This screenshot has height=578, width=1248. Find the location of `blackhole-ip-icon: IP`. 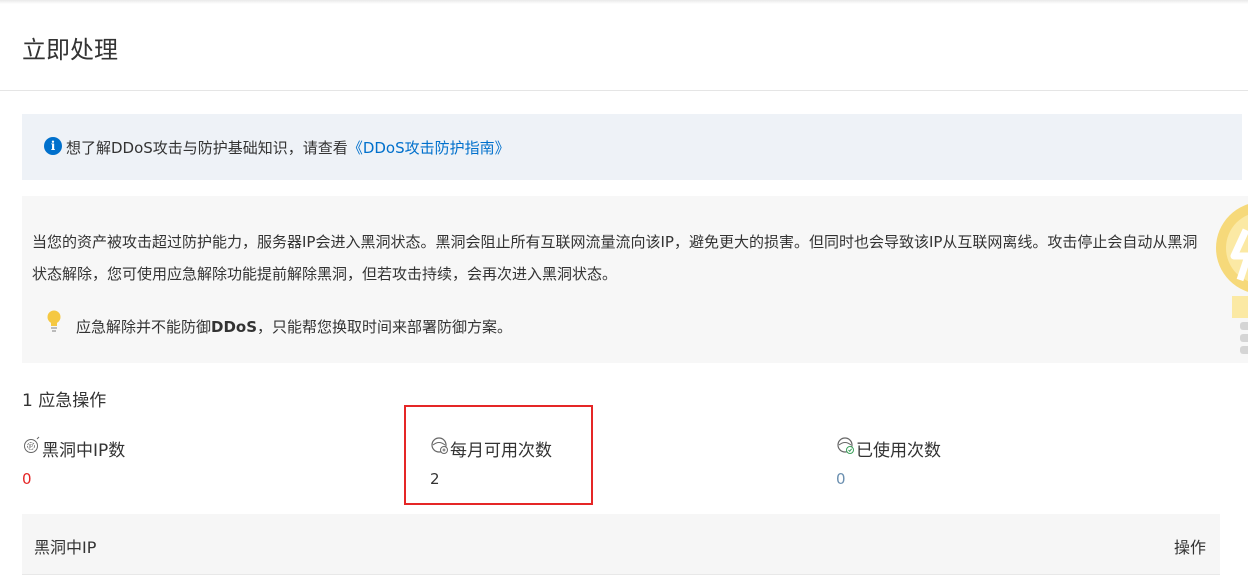

blackhole-ip-icon: IP is located at coordinates (32, 444).